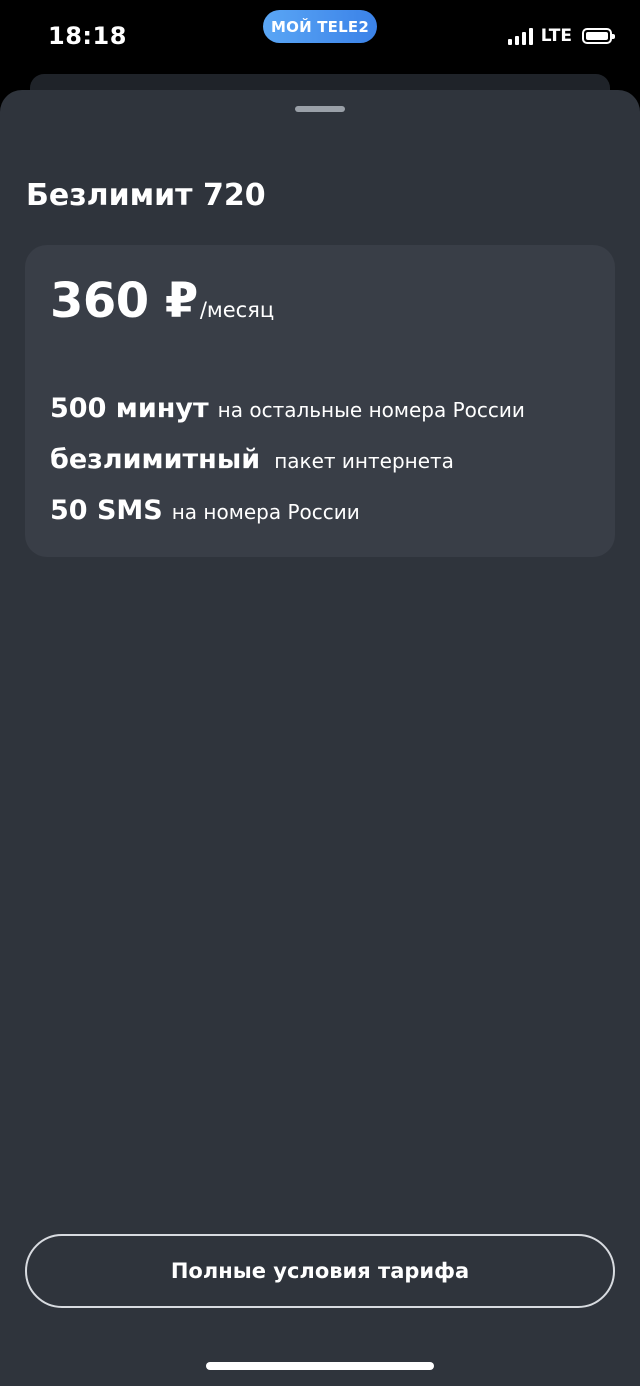 The image size is (640, 1386). What do you see at coordinates (265, 512) in the screenshot?
I see `feature-sub: на номера России` at bounding box center [265, 512].